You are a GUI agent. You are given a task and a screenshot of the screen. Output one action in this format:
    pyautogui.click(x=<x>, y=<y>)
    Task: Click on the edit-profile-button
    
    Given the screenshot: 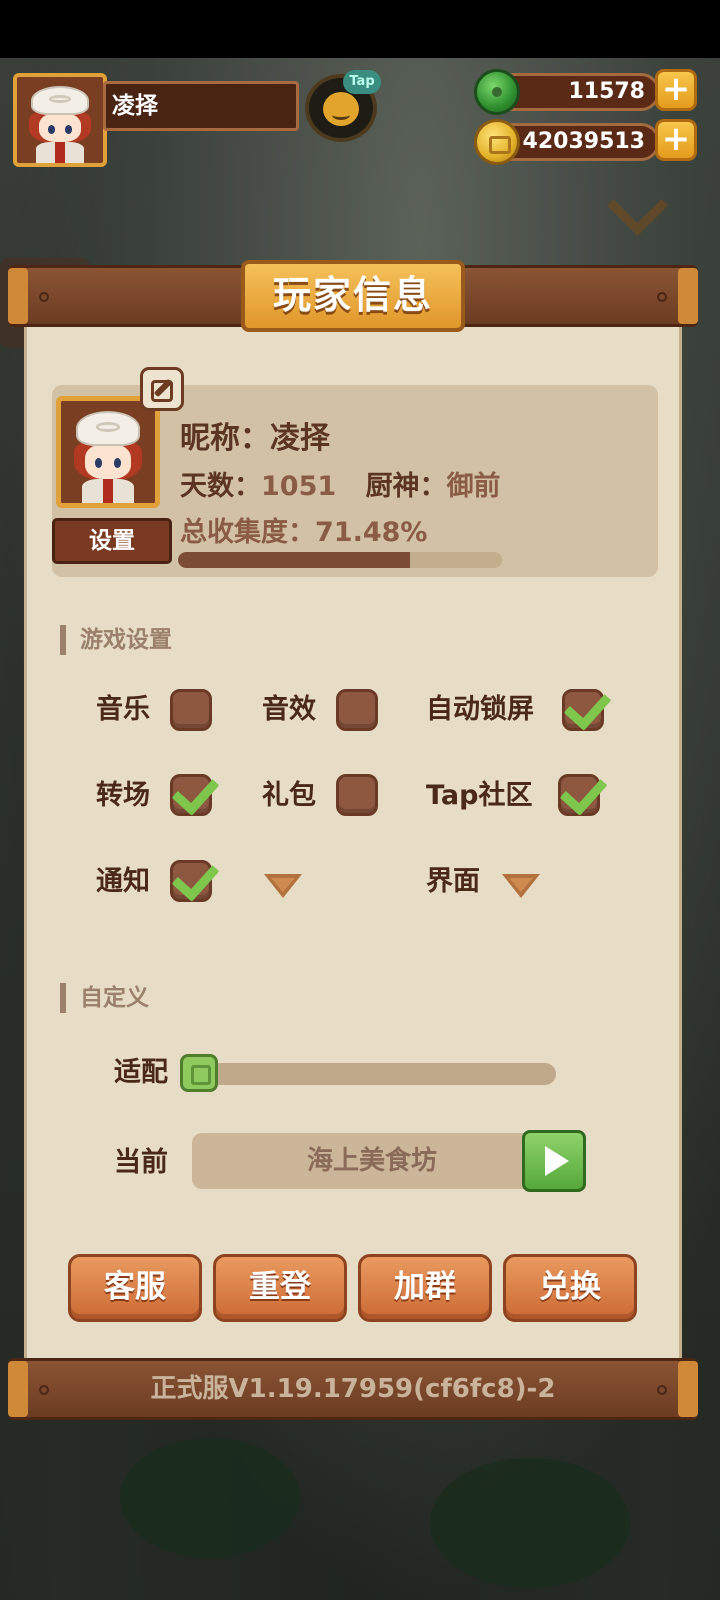 What is the action you would take?
    pyautogui.click(x=162, y=389)
    